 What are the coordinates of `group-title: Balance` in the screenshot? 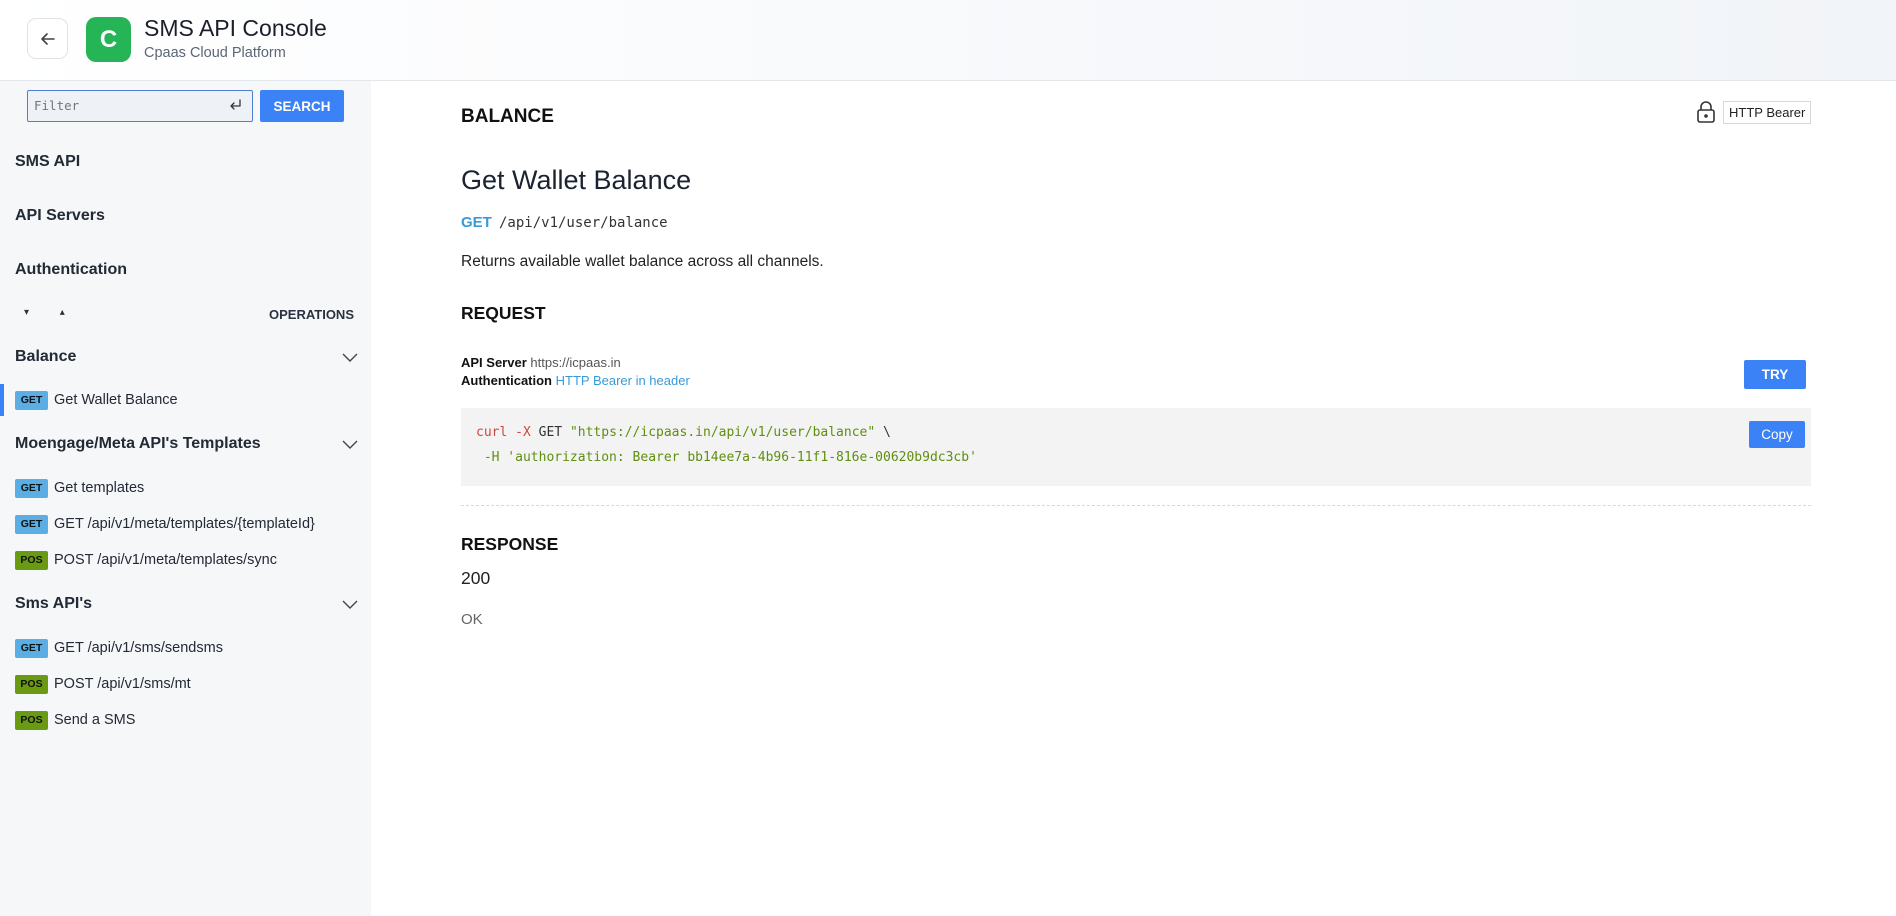 It's located at (46, 356).